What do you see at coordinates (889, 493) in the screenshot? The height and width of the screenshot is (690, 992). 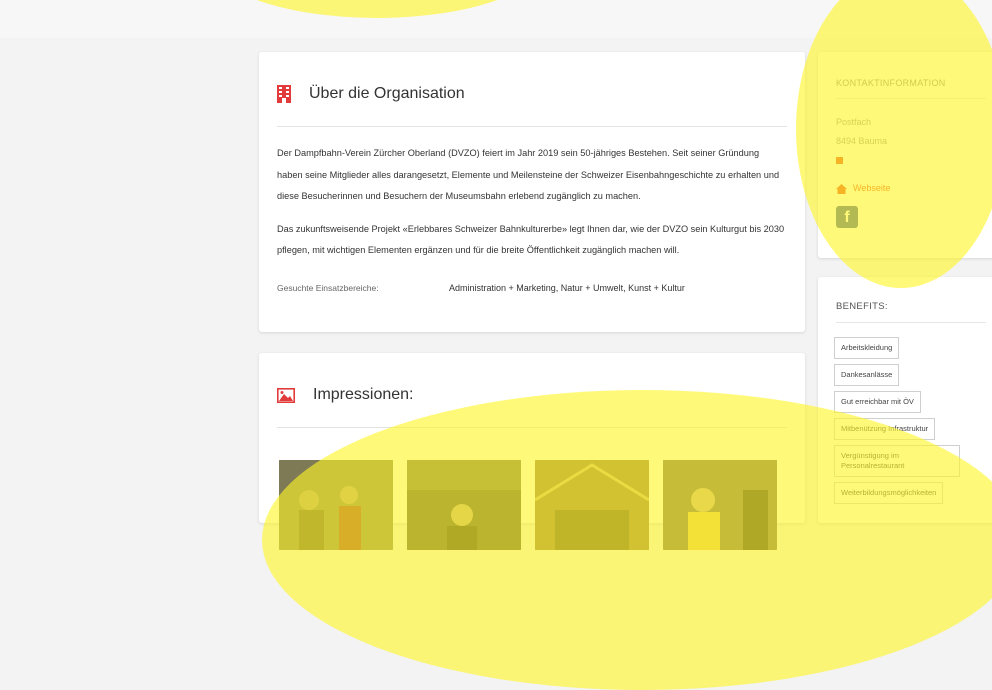 I see `benefit-badge: Weiterbildungsmöglichkeiten` at bounding box center [889, 493].